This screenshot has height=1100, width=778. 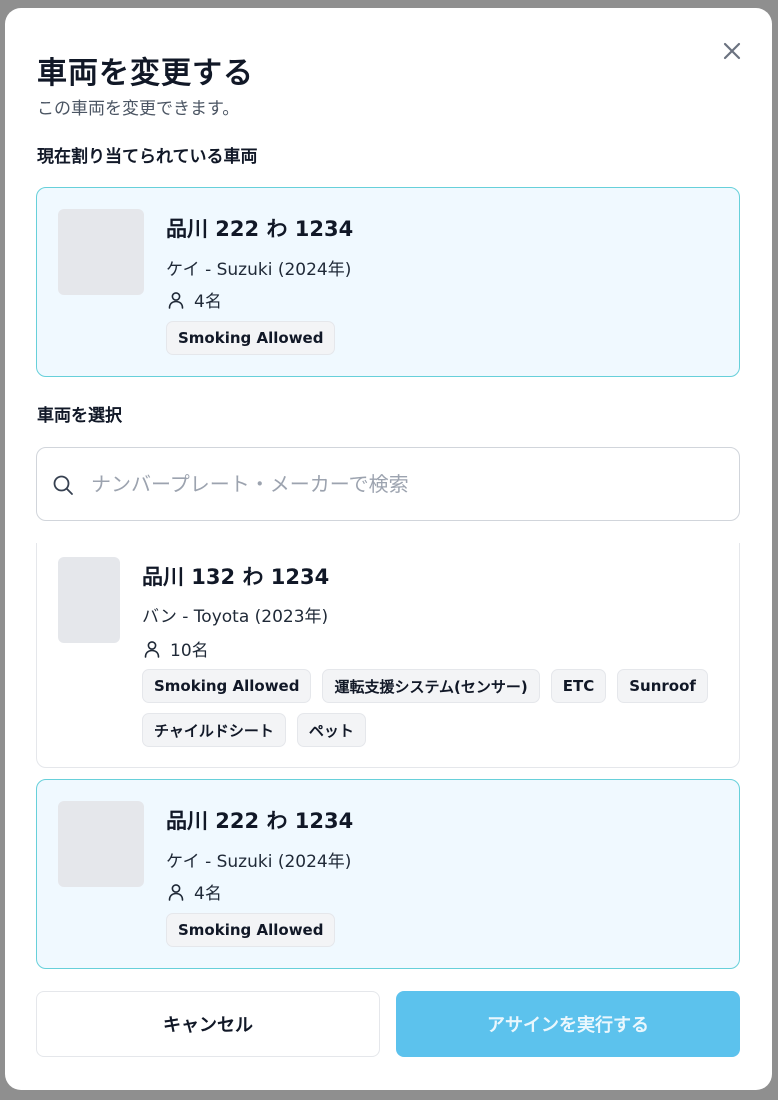 What do you see at coordinates (331, 730) in the screenshot?
I see `feature-tag: ペット` at bounding box center [331, 730].